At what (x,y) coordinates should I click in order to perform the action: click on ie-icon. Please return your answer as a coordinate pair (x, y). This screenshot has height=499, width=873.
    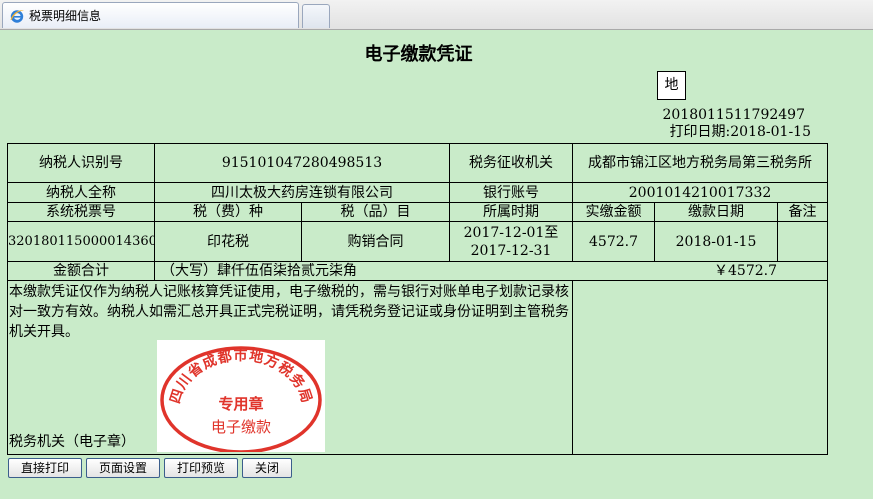
    Looking at the image, I should click on (17, 16).